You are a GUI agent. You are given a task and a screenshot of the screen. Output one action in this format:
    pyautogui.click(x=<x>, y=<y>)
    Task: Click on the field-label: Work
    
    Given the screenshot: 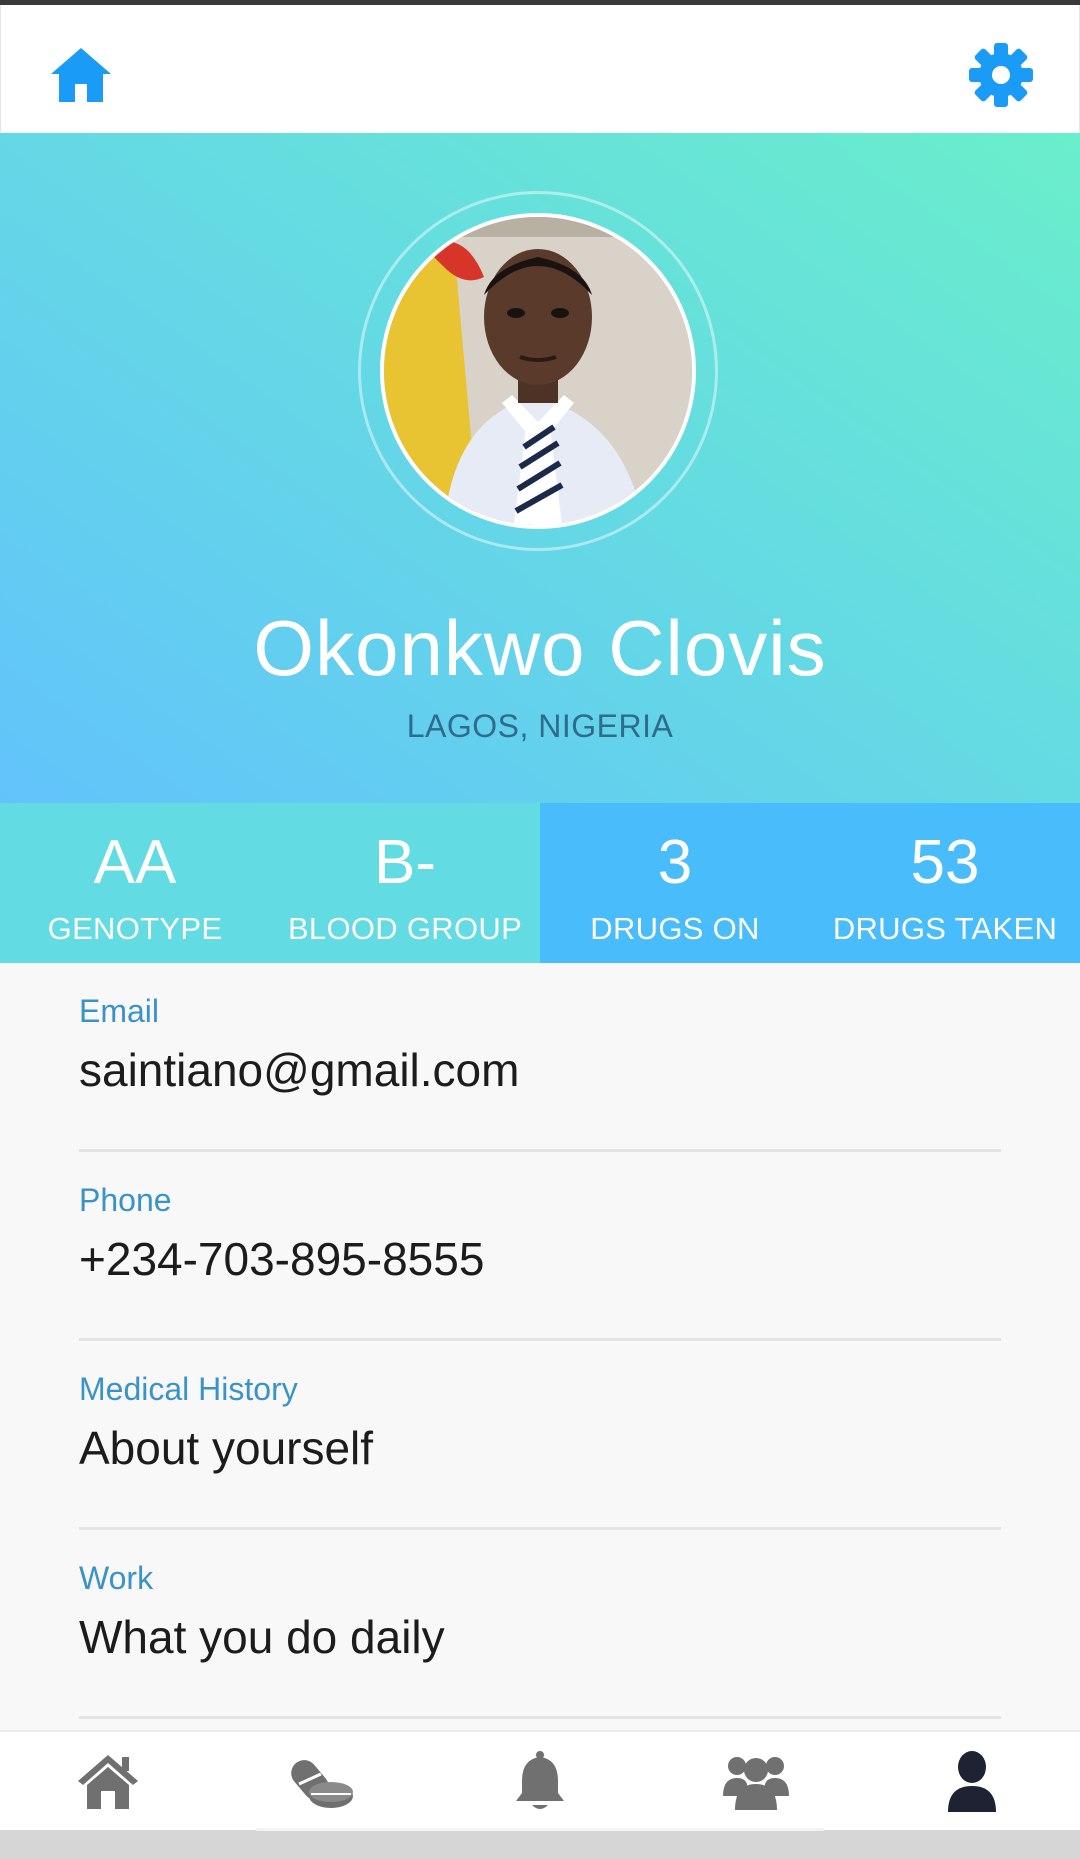 What is the action you would take?
    pyautogui.click(x=116, y=1578)
    